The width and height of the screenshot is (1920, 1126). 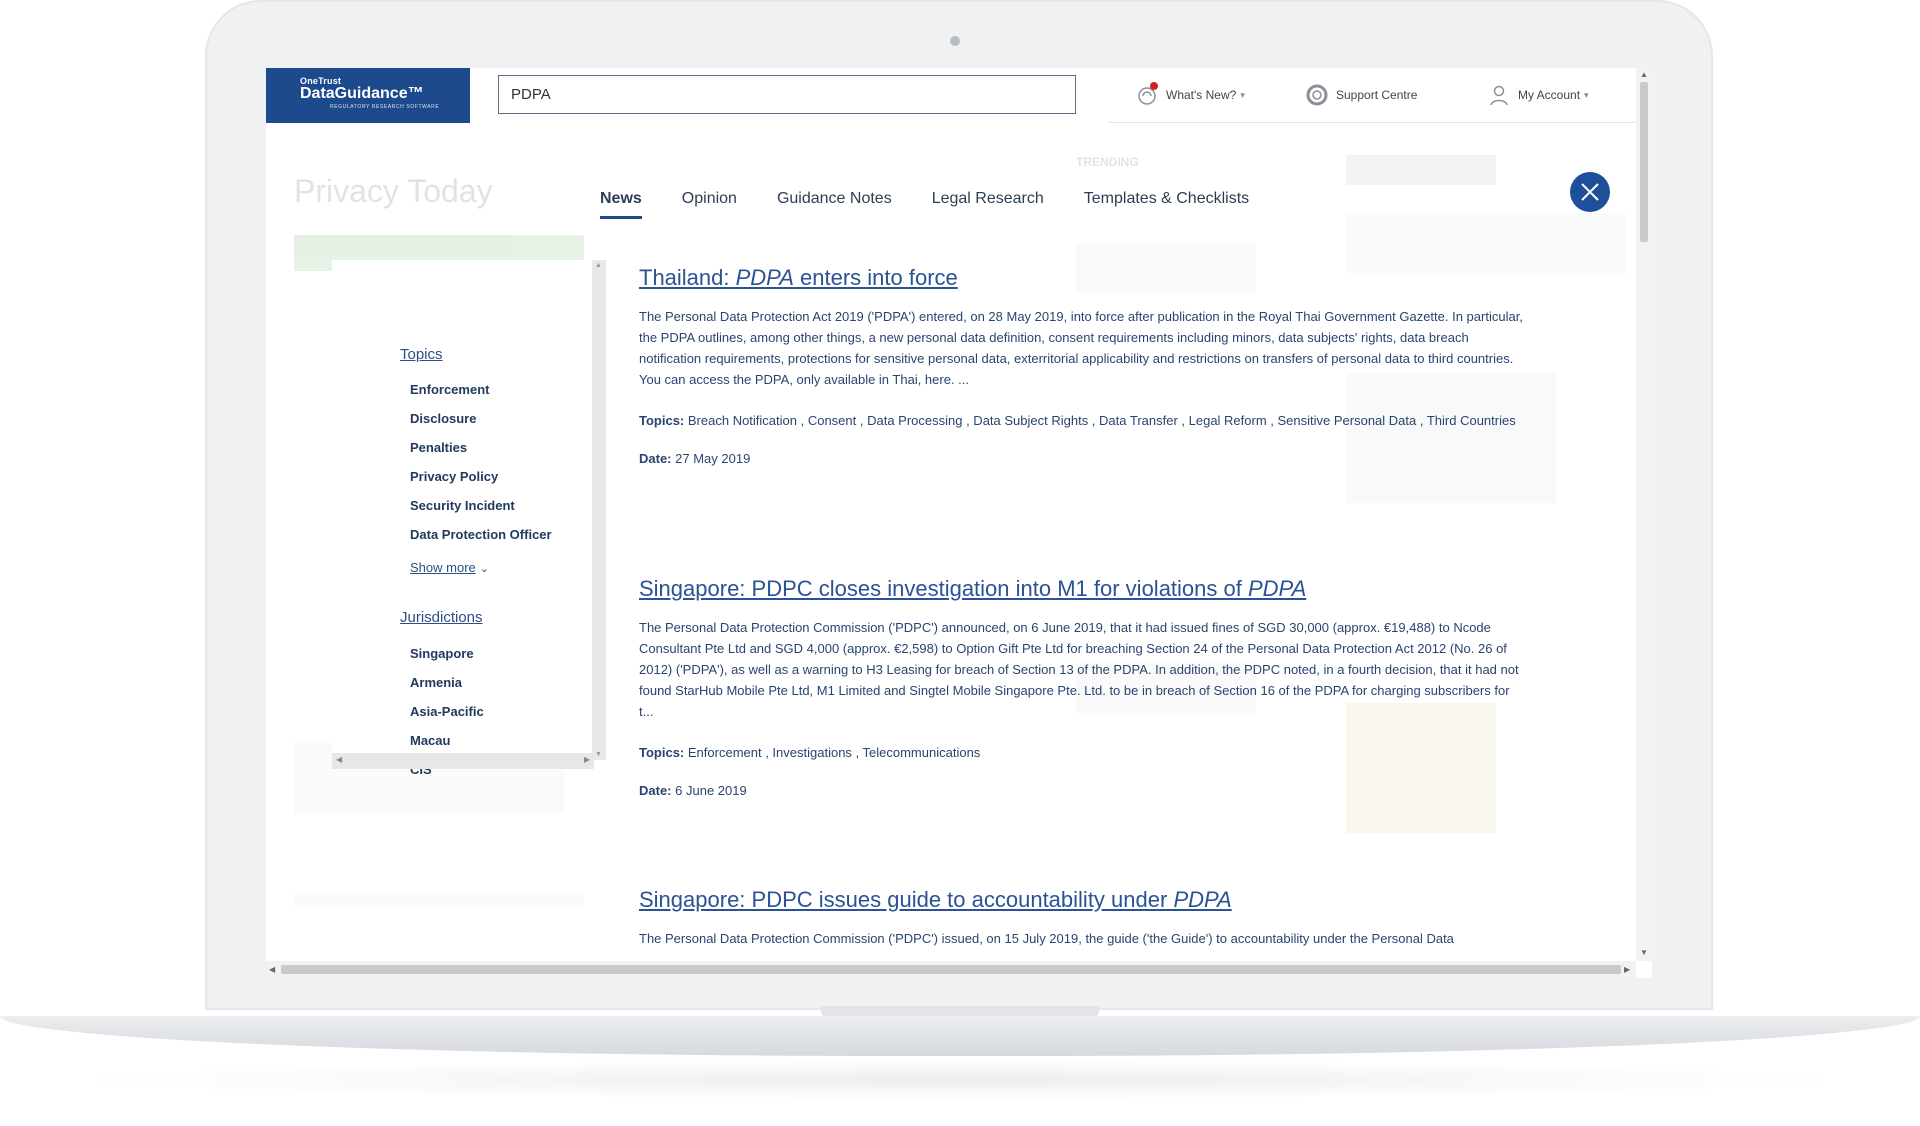 What do you see at coordinates (960, 1036) in the screenshot?
I see `laptop-base` at bounding box center [960, 1036].